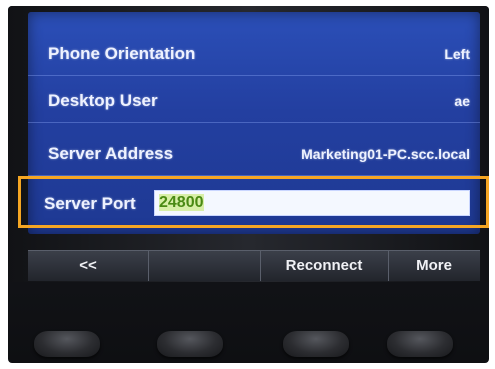 The width and height of the screenshot is (495, 369). I want to click on setting-row-phone-orientation: Phone Orientation Left, so click(254, 54).